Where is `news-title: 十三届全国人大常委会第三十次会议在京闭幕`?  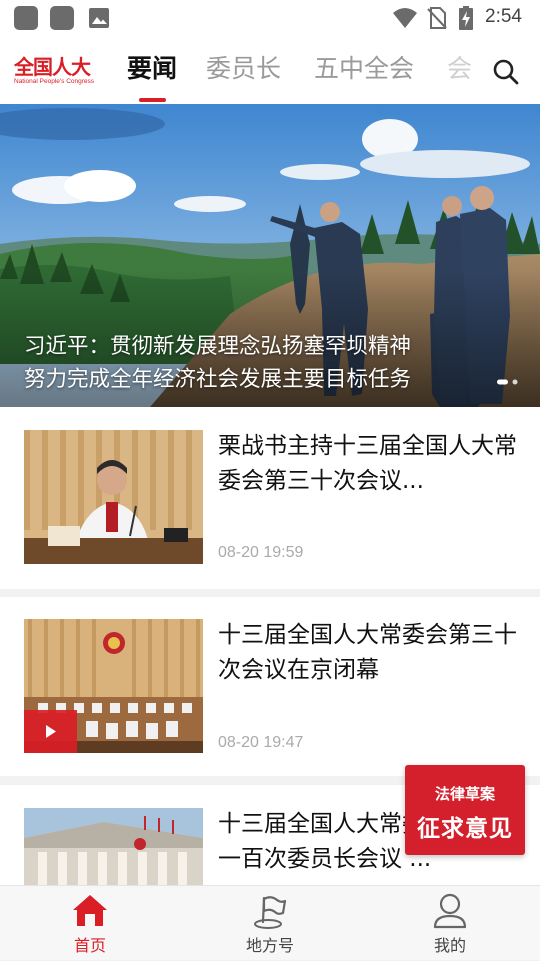
news-title: 十三届全国人大常委会第三十次会议在京闭幕 is located at coordinates (367, 652).